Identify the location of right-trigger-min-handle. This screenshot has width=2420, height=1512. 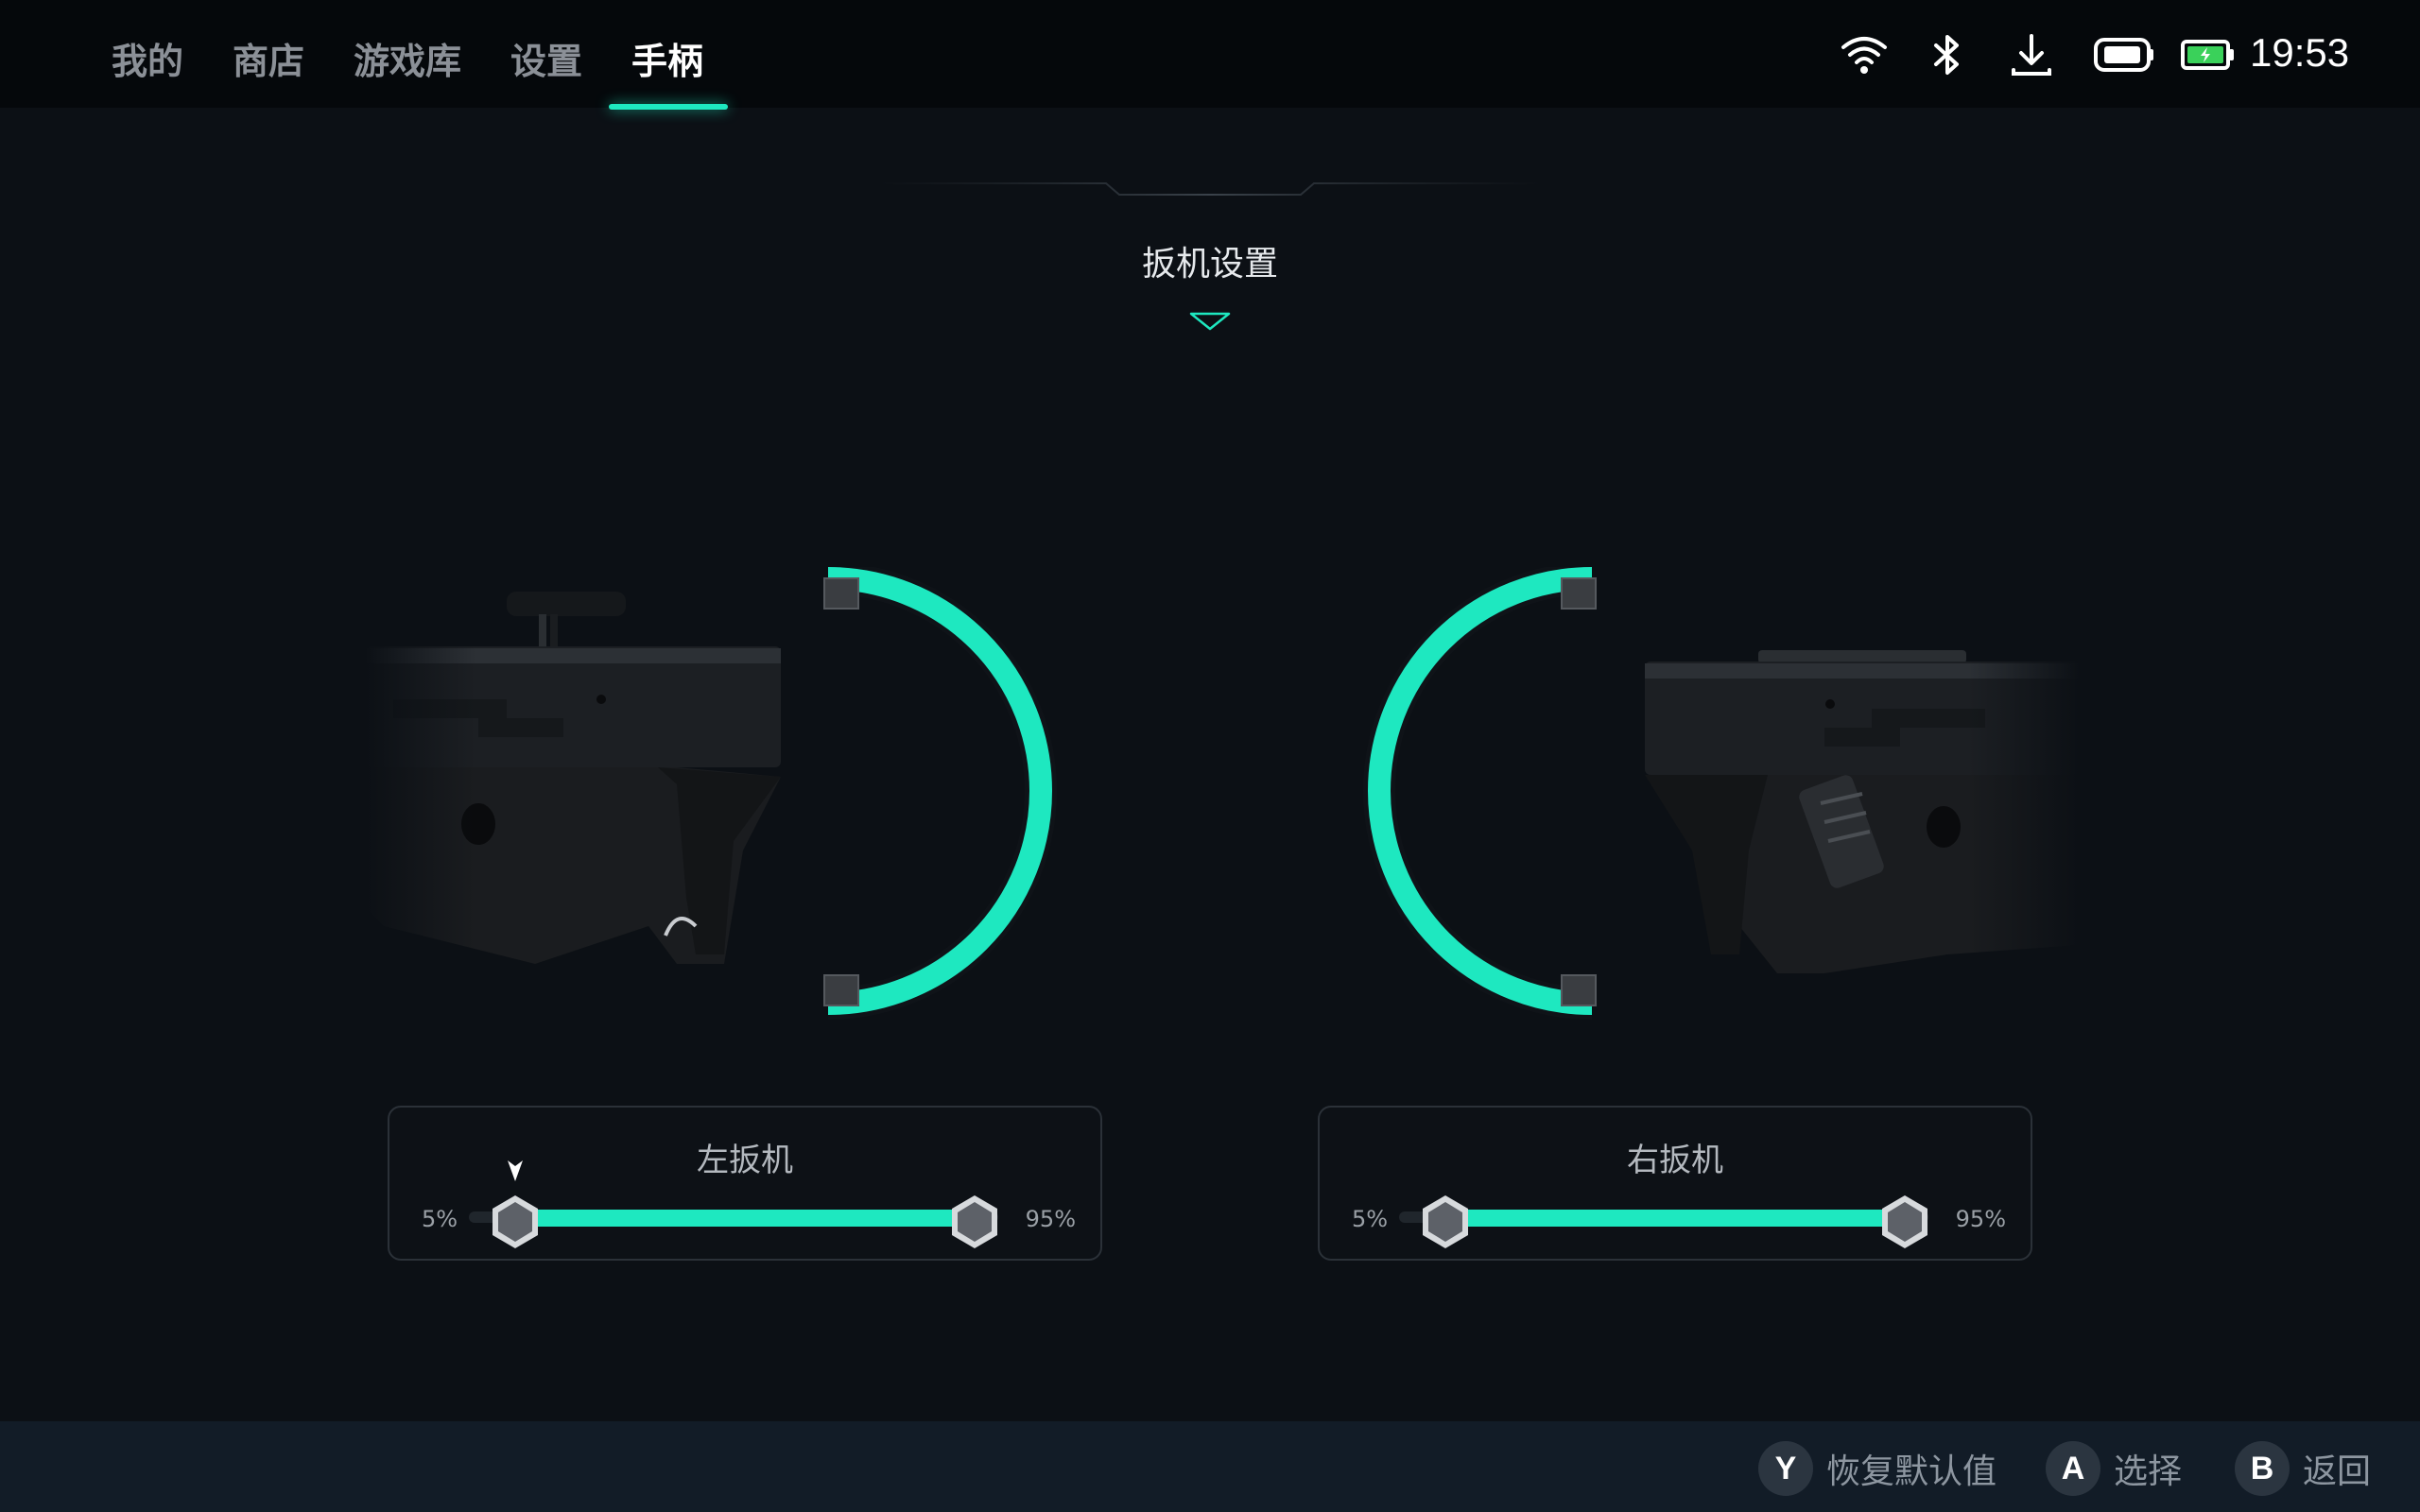
(1445, 1222).